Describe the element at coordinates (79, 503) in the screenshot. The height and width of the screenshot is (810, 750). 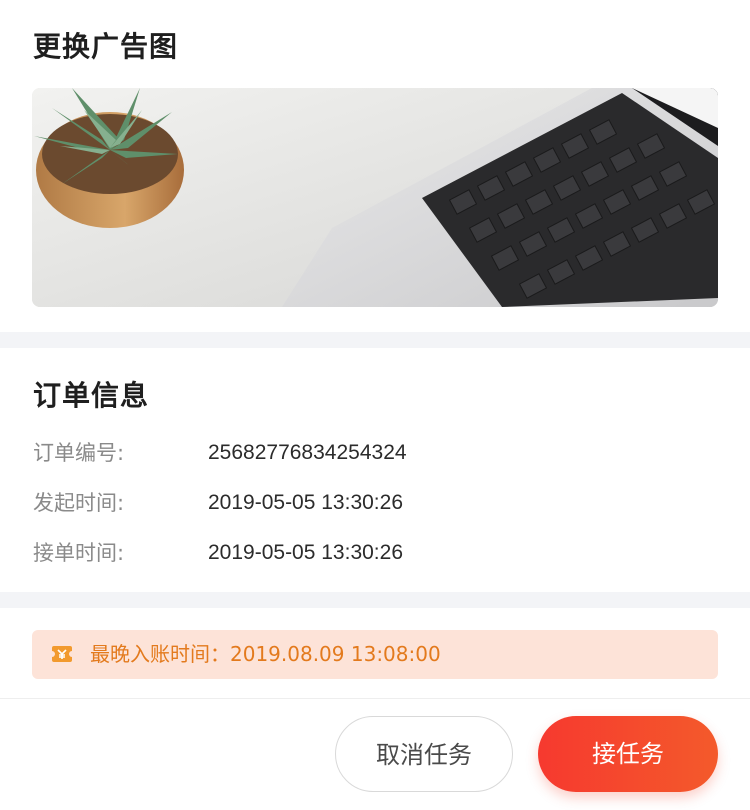
I see `start-time-label: 发起时间:` at that location.